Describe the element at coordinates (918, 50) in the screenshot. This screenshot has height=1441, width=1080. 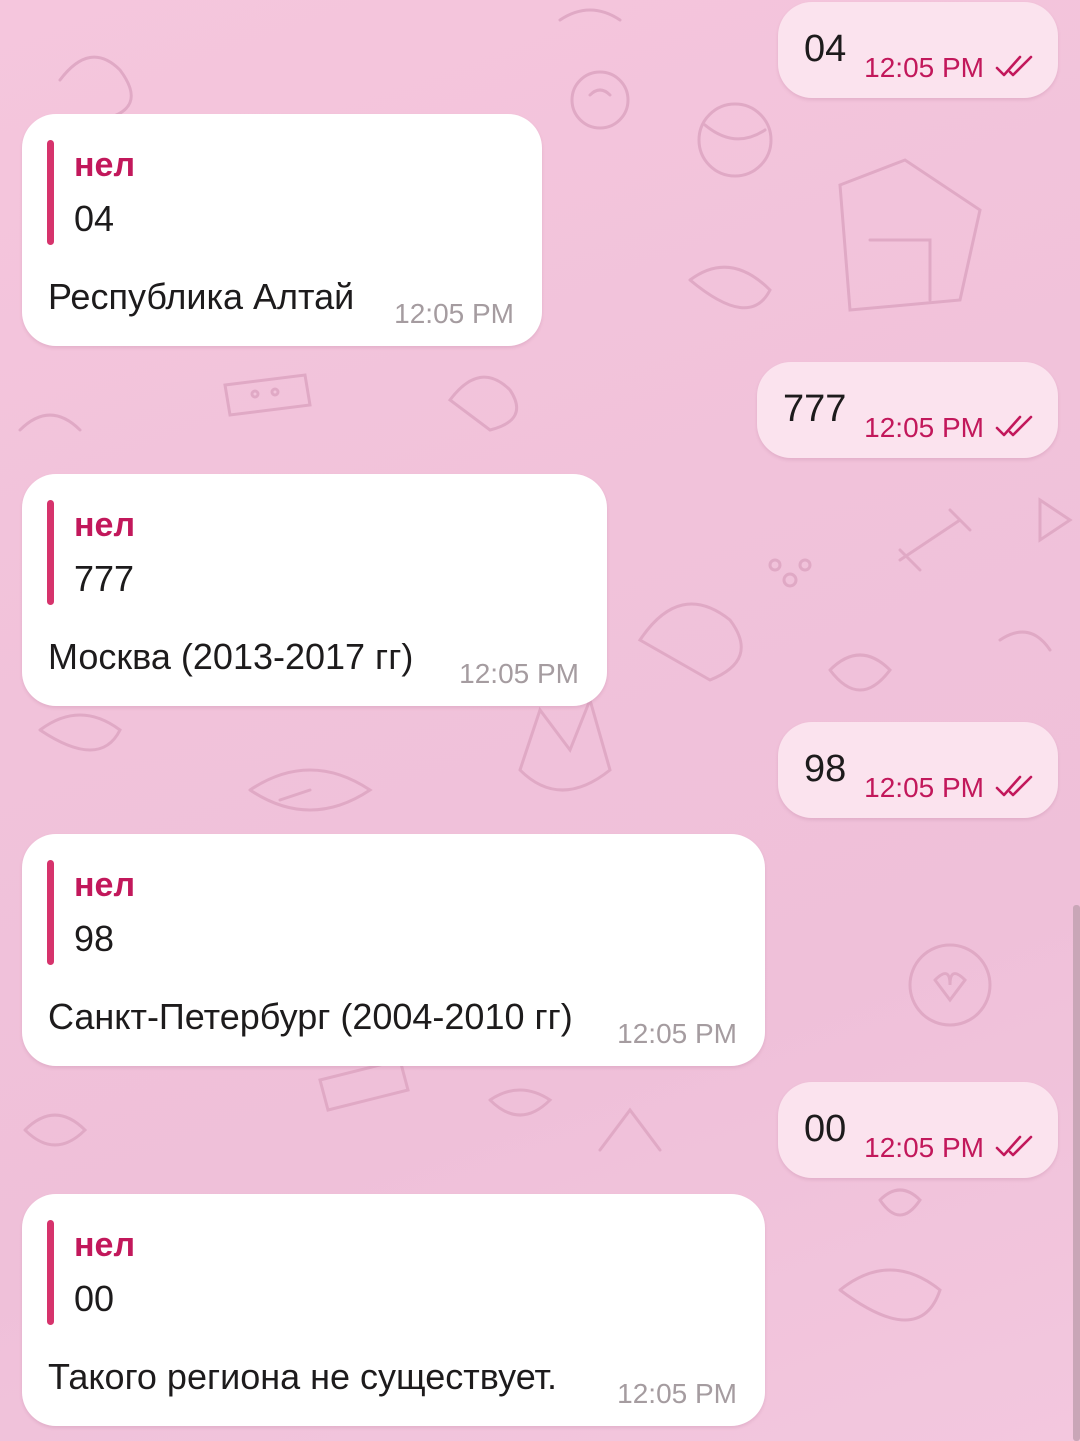
I see `outgoing-message: 04 12:05 PM` at that location.